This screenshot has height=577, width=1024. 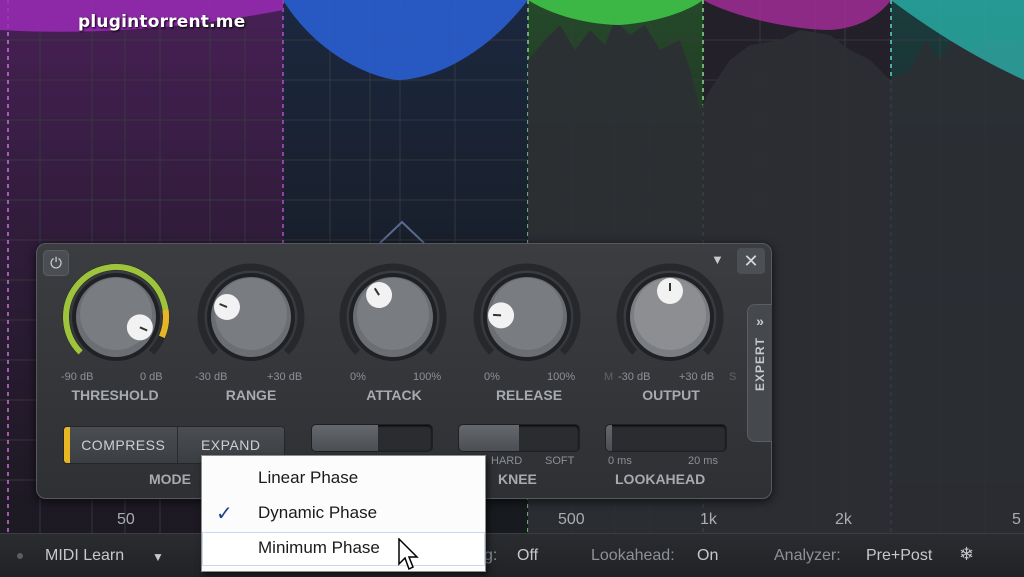 I want to click on knee-slider-fill, so click(x=489, y=438).